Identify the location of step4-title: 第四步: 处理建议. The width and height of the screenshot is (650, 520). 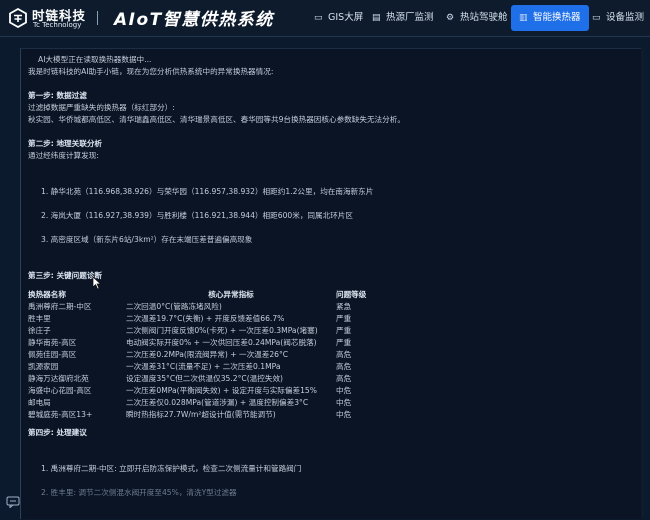
(57, 432).